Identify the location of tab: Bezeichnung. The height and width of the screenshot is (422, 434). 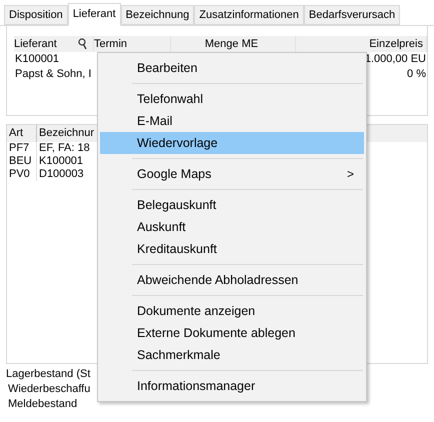
(157, 15).